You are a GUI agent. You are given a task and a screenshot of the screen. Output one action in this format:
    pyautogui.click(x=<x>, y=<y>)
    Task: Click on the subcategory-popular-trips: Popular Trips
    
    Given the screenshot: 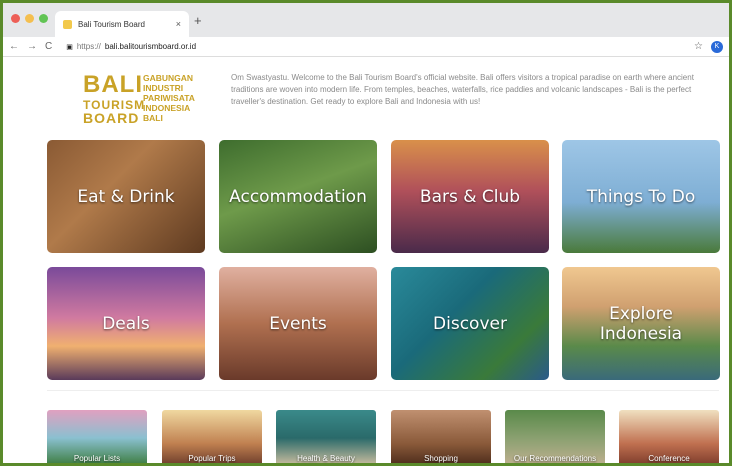 What is the action you would take?
    pyautogui.click(x=212, y=436)
    